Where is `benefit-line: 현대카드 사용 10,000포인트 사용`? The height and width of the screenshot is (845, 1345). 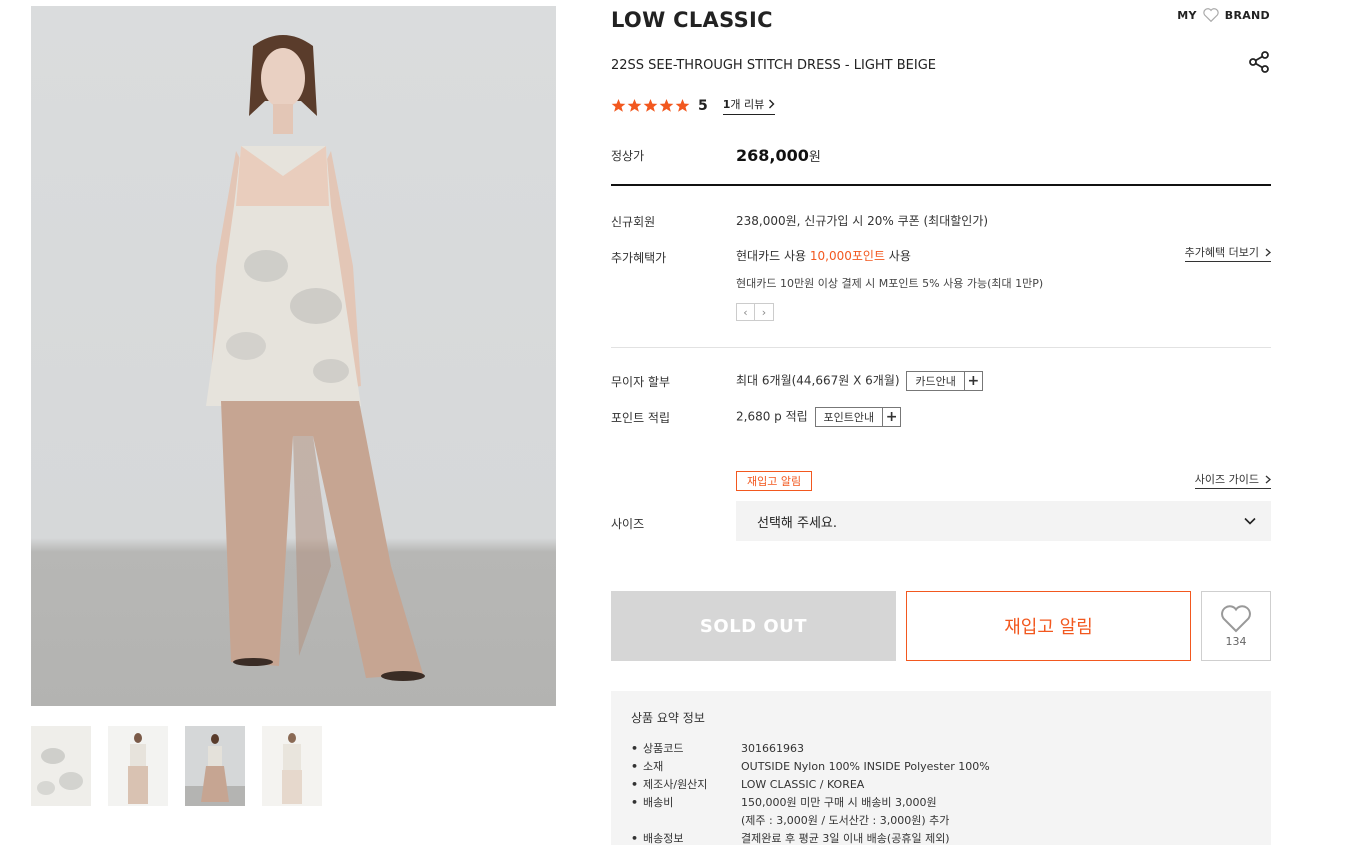 benefit-line: 현대카드 사용 10,000포인트 사용 is located at coordinates (823, 255).